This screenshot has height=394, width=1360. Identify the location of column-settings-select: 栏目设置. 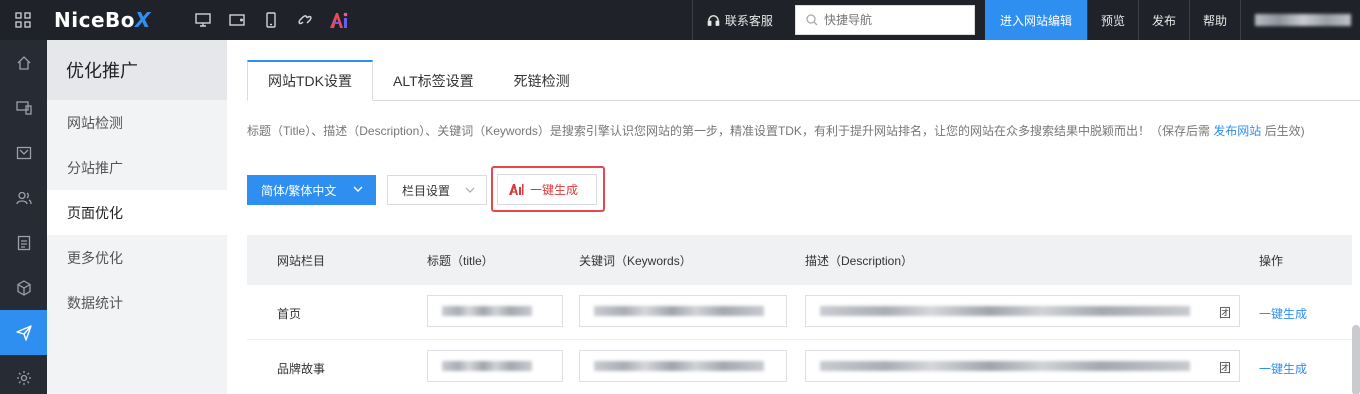
(437, 190).